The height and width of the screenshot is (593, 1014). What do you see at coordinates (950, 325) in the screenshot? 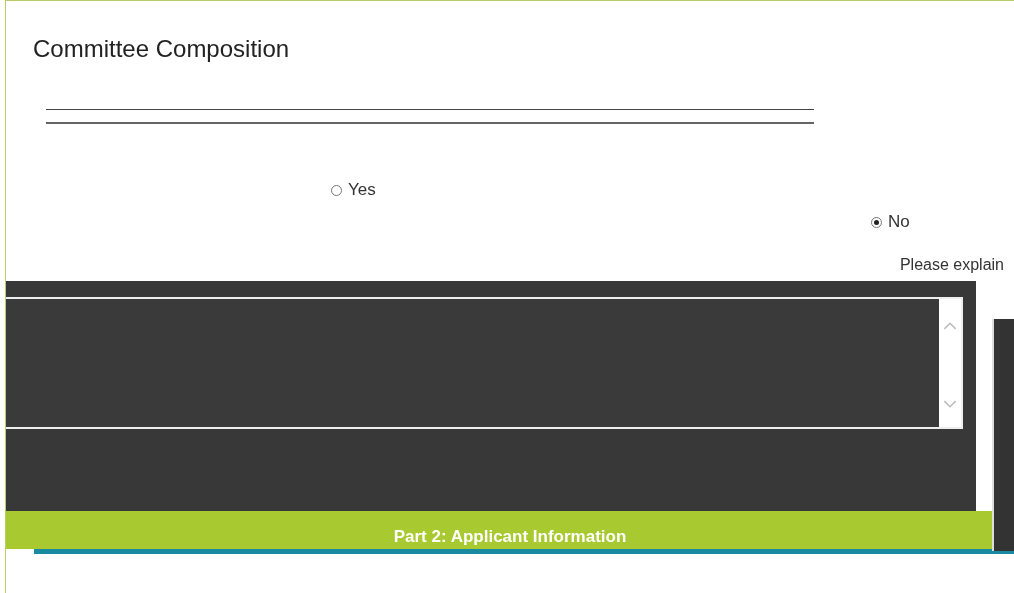
I see `scroll-up-icon` at bounding box center [950, 325].